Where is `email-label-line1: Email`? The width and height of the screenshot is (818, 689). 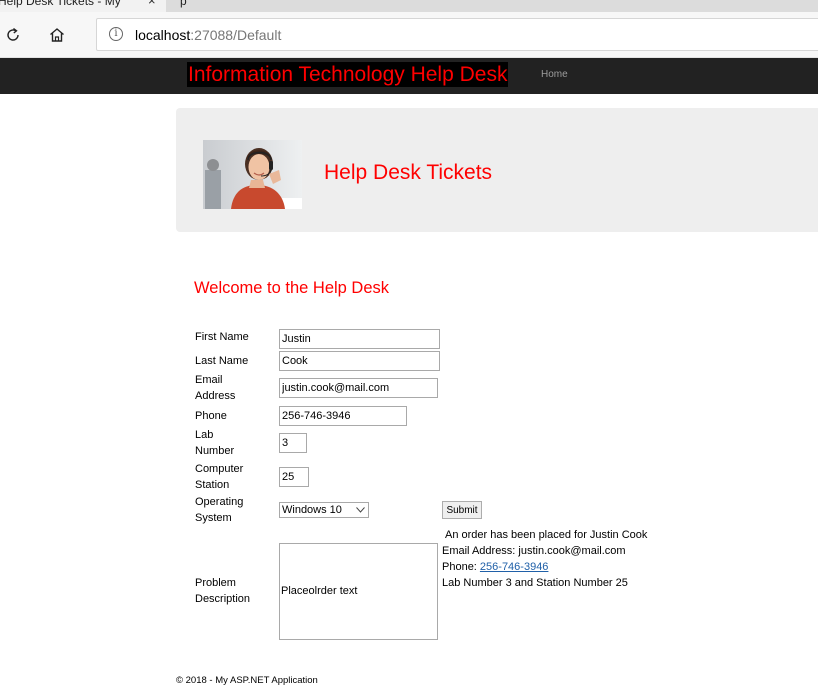 email-label-line1: Email is located at coordinates (209, 380).